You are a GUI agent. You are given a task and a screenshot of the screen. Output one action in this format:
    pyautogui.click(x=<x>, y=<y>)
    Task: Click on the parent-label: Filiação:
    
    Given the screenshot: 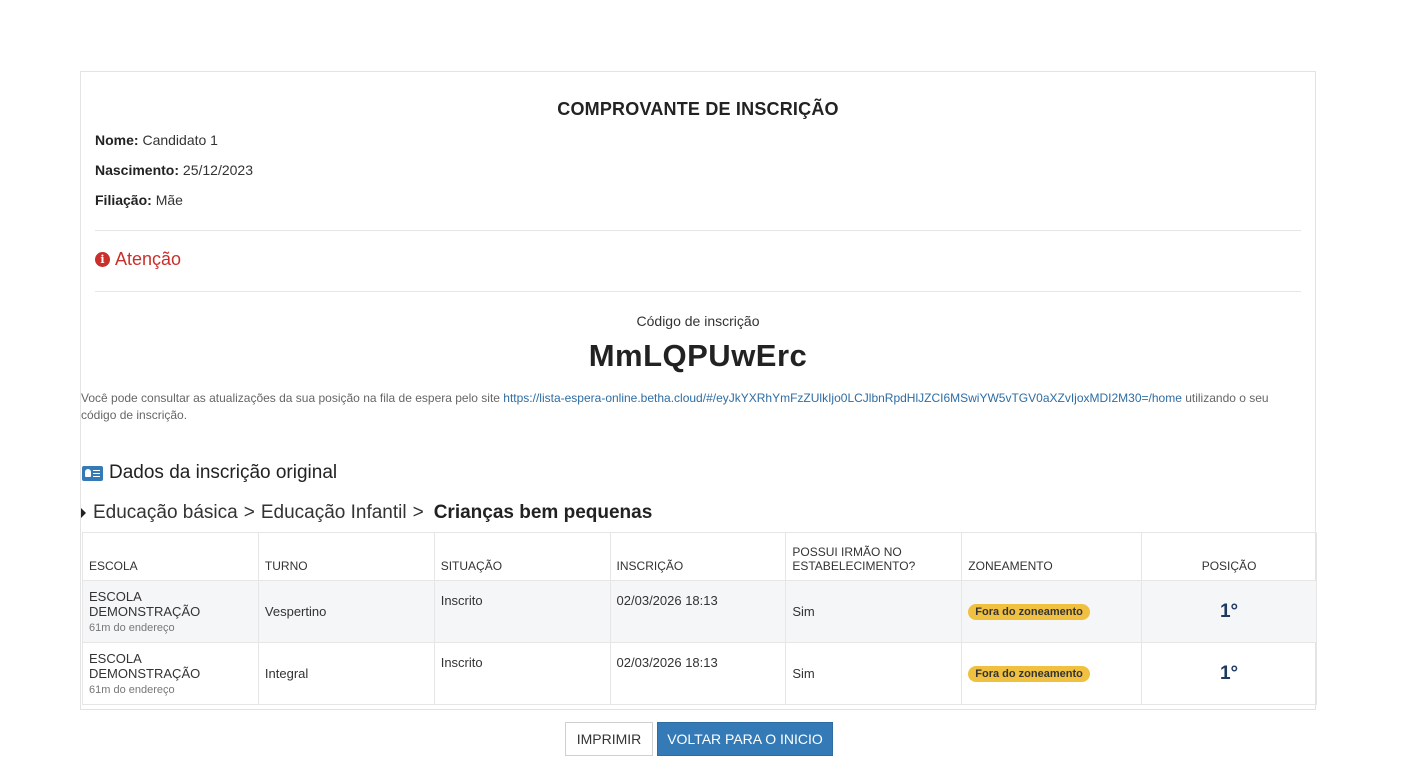 What is the action you would take?
    pyautogui.click(x=123, y=200)
    